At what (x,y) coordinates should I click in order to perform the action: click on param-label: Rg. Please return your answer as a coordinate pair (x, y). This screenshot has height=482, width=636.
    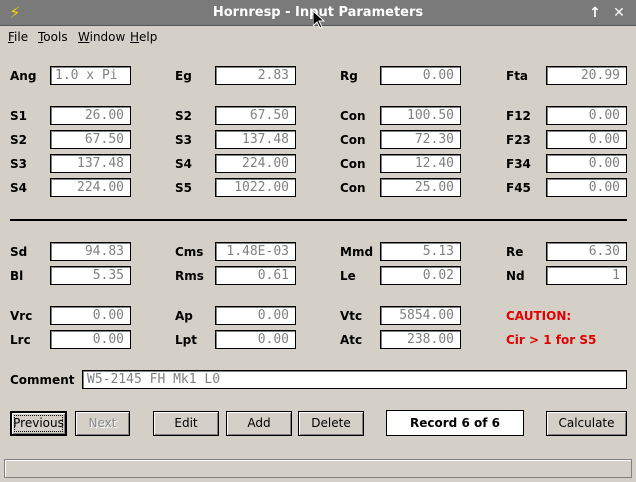
    Looking at the image, I should click on (349, 76).